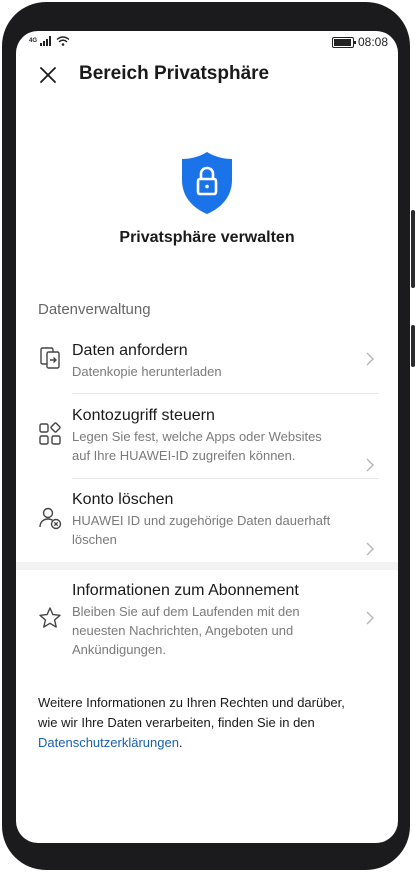 This screenshot has height=873, width=416. What do you see at coordinates (183, 630) in the screenshot?
I see `item-subtitle-line: neuesten Nachrichten, Angeboten und` at bounding box center [183, 630].